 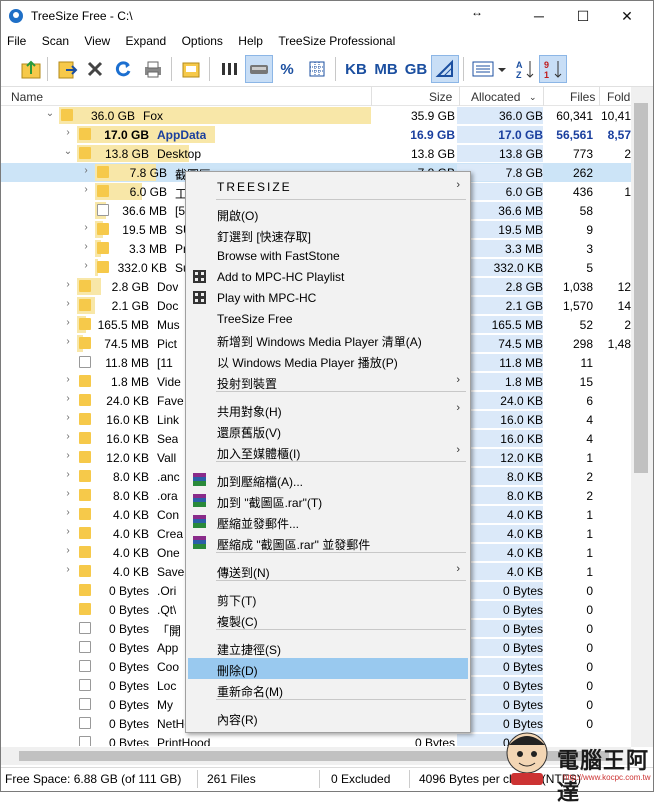 I want to click on menu-item: 內容(R), so click(x=328, y=717).